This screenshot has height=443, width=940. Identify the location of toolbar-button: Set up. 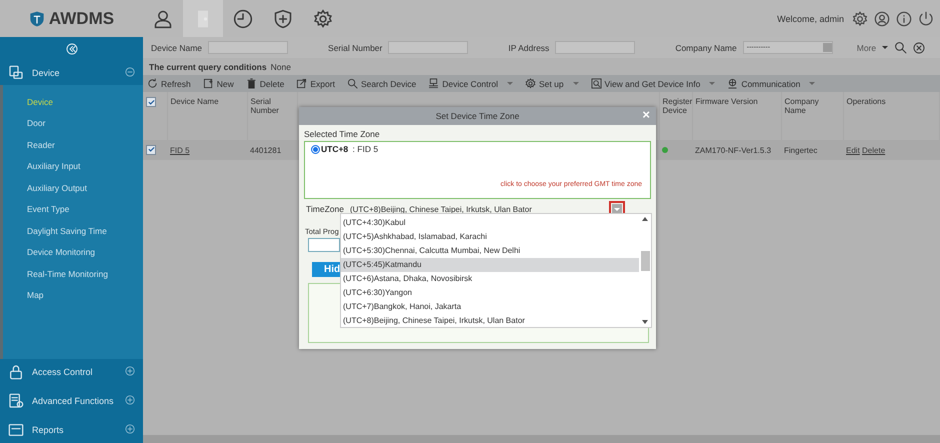
(551, 83).